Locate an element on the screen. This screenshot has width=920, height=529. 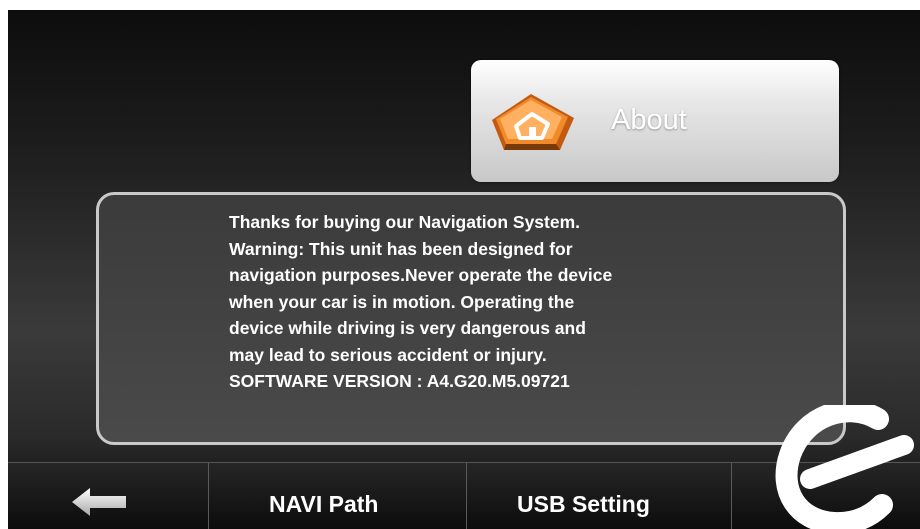
info-line: Thanks for buying our Navigation System. is located at coordinates (405, 222).